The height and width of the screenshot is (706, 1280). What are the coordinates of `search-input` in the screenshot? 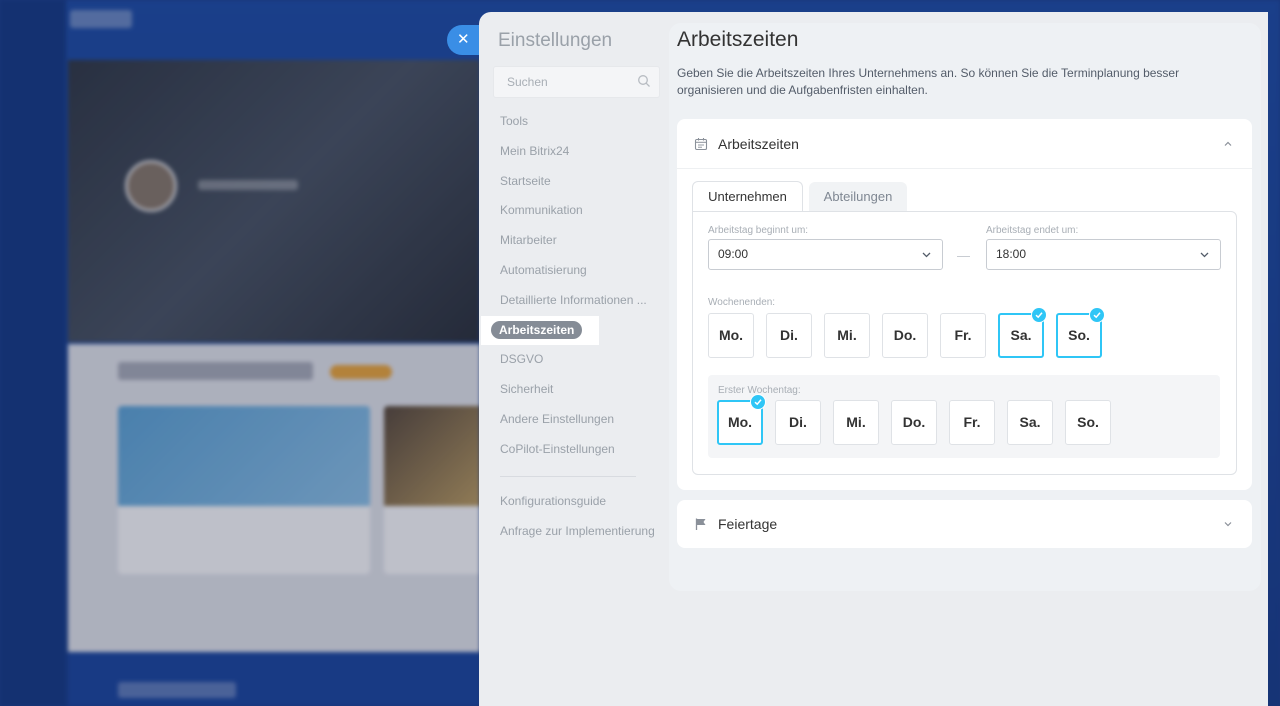 It's located at (564, 82).